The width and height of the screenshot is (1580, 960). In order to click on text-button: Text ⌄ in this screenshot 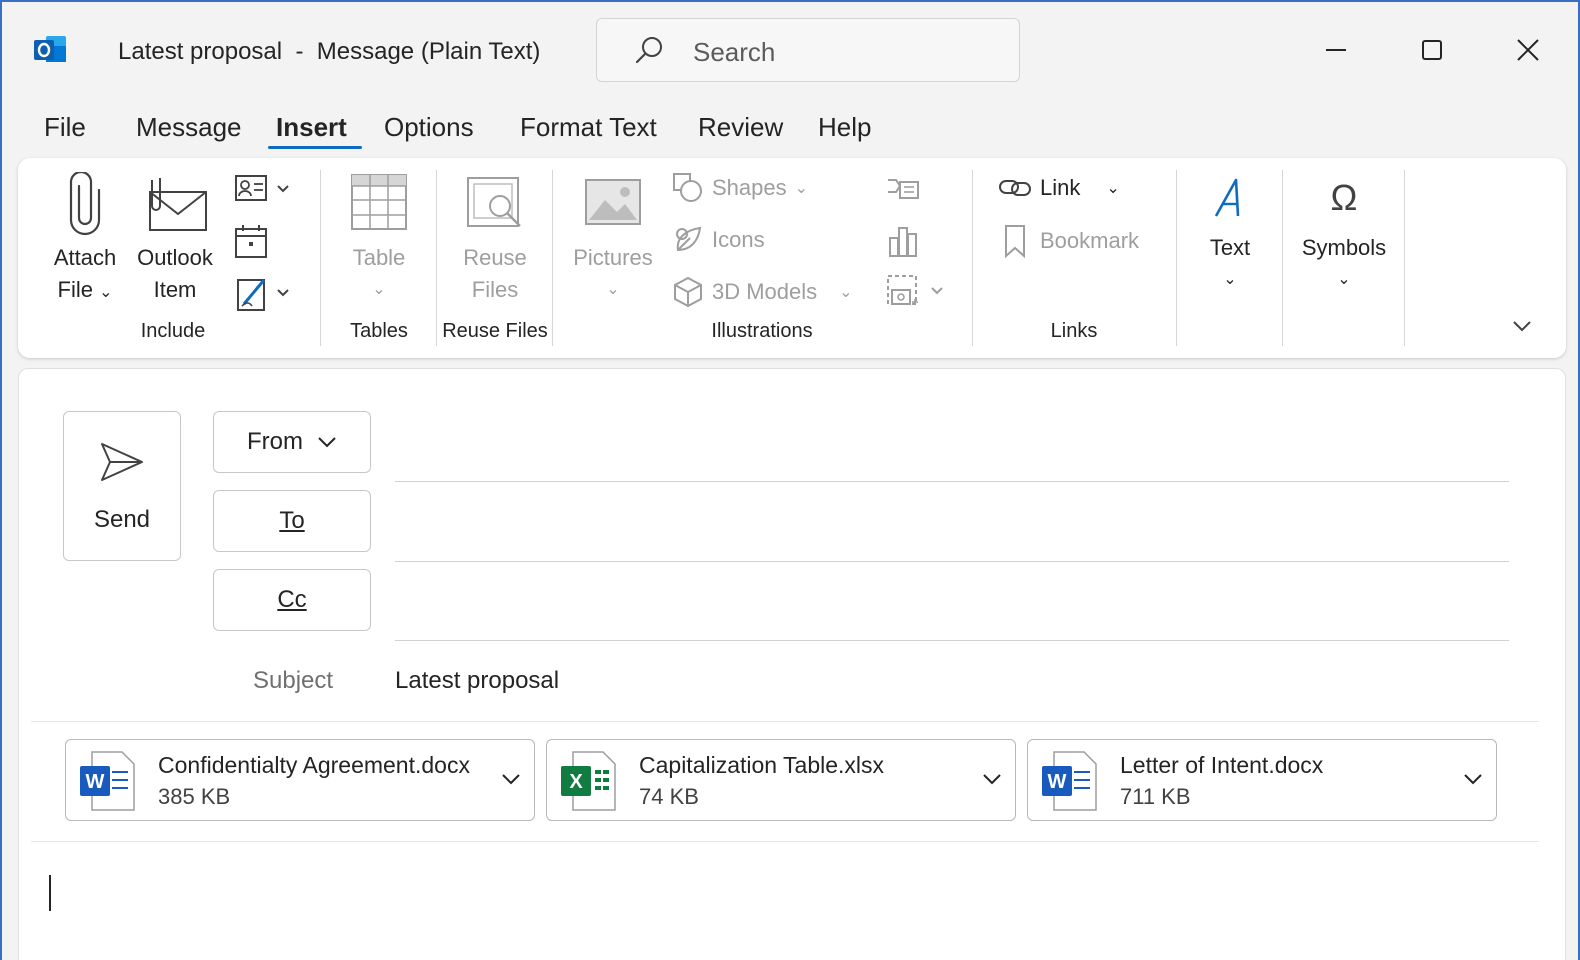, I will do `click(1230, 236)`.